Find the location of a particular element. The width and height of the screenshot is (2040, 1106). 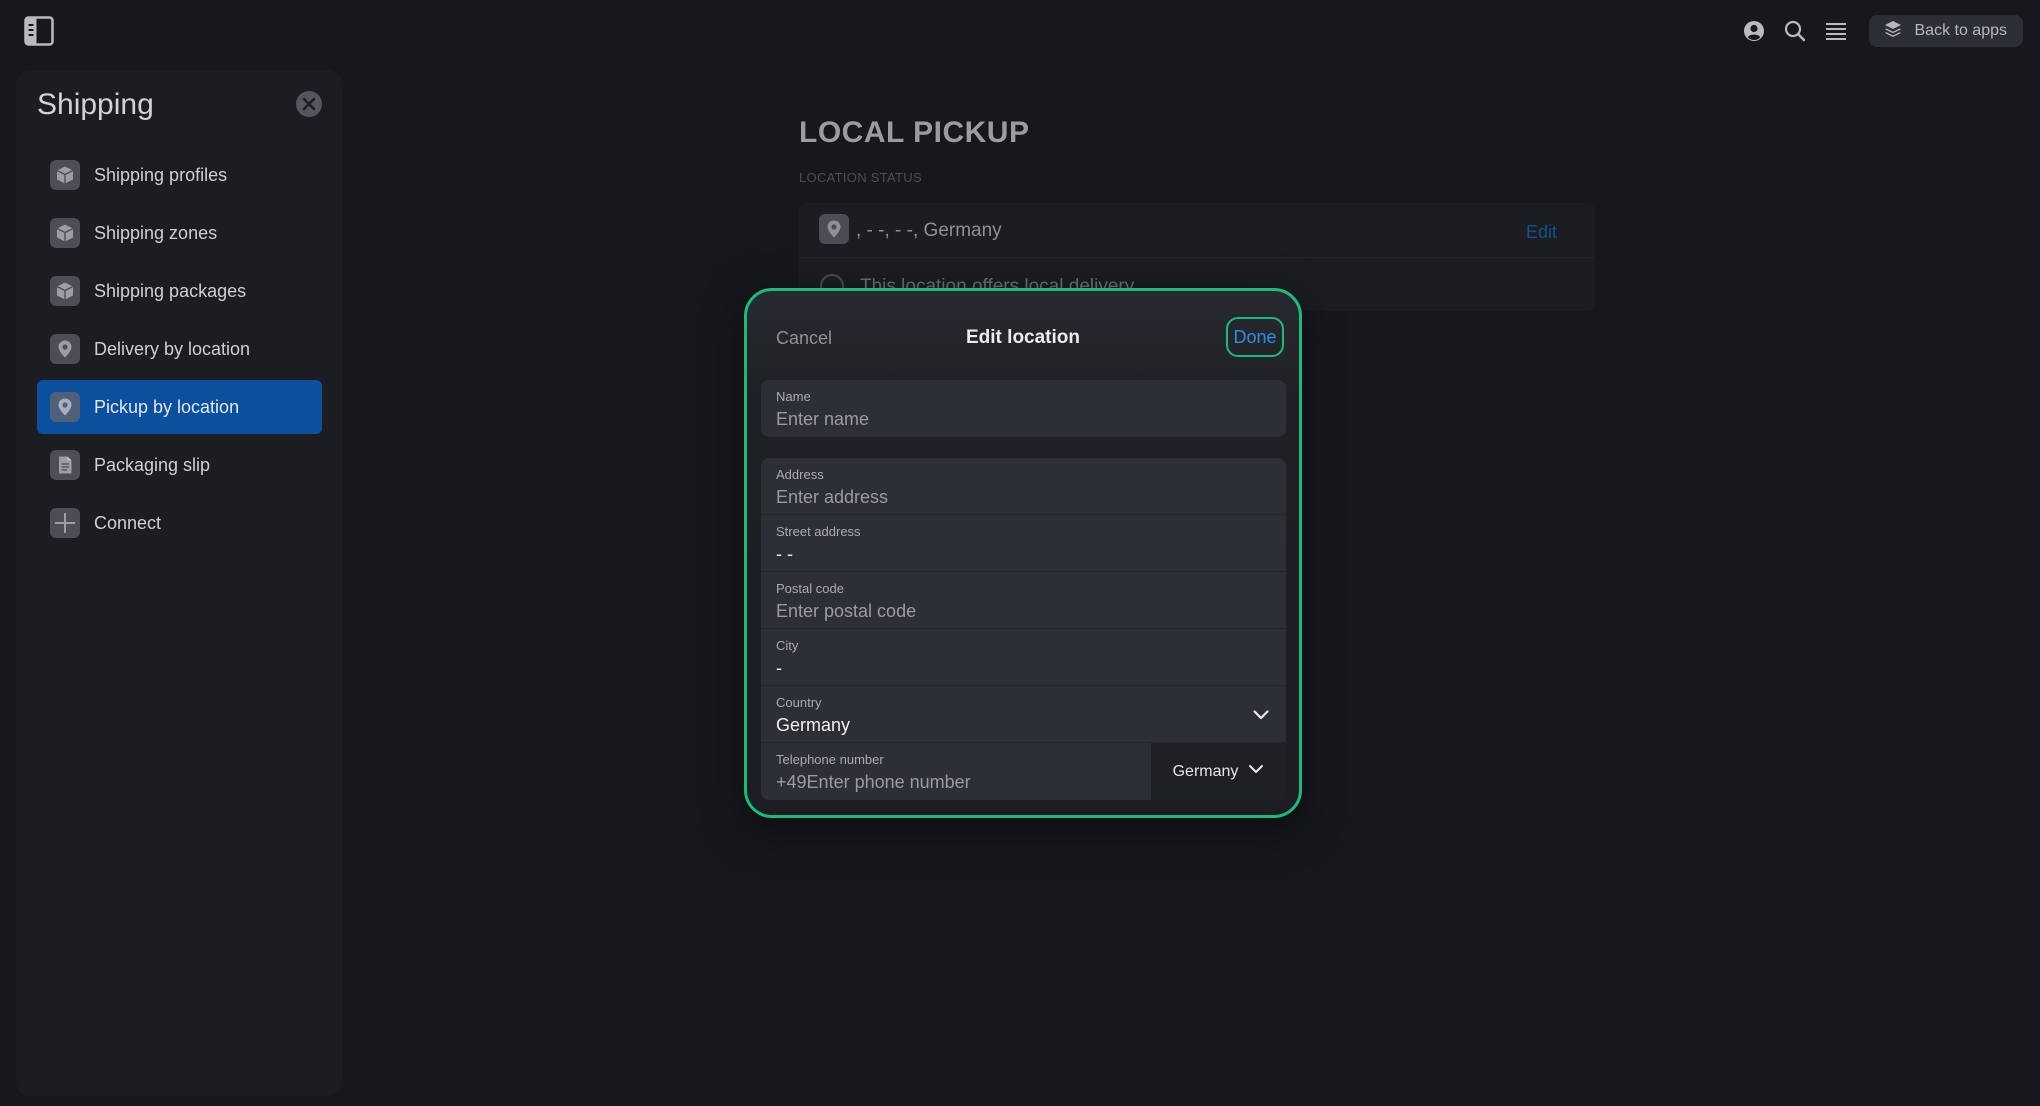

sidebar-toggle-icon is located at coordinates (39, 31).